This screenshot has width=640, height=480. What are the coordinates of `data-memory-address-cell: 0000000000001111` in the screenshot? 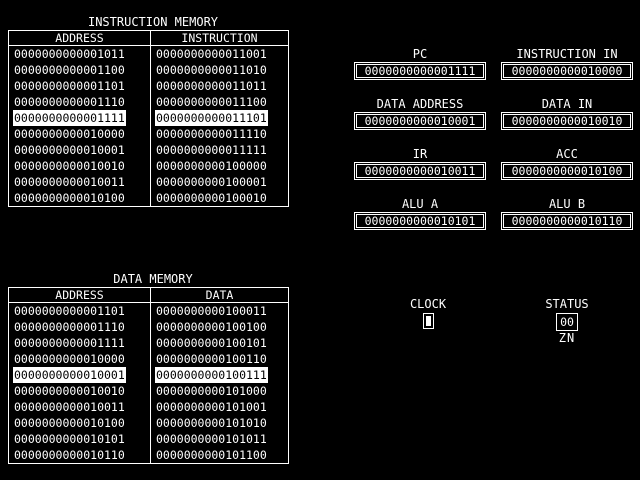 It's located at (80, 343).